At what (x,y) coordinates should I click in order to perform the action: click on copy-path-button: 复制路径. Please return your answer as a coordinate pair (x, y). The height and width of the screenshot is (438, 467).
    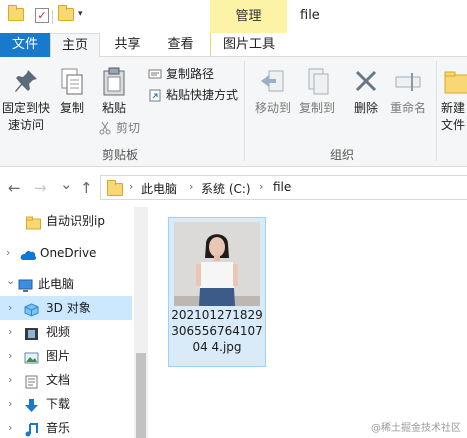
    Looking at the image, I should click on (181, 74).